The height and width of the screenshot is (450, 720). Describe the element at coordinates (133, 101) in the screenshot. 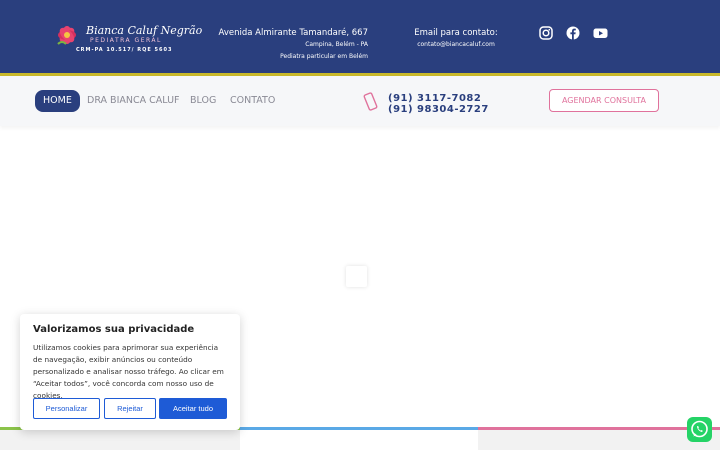

I see `nav-item-dra-bianca-caluf: DRA BIANCA CALUF` at that location.